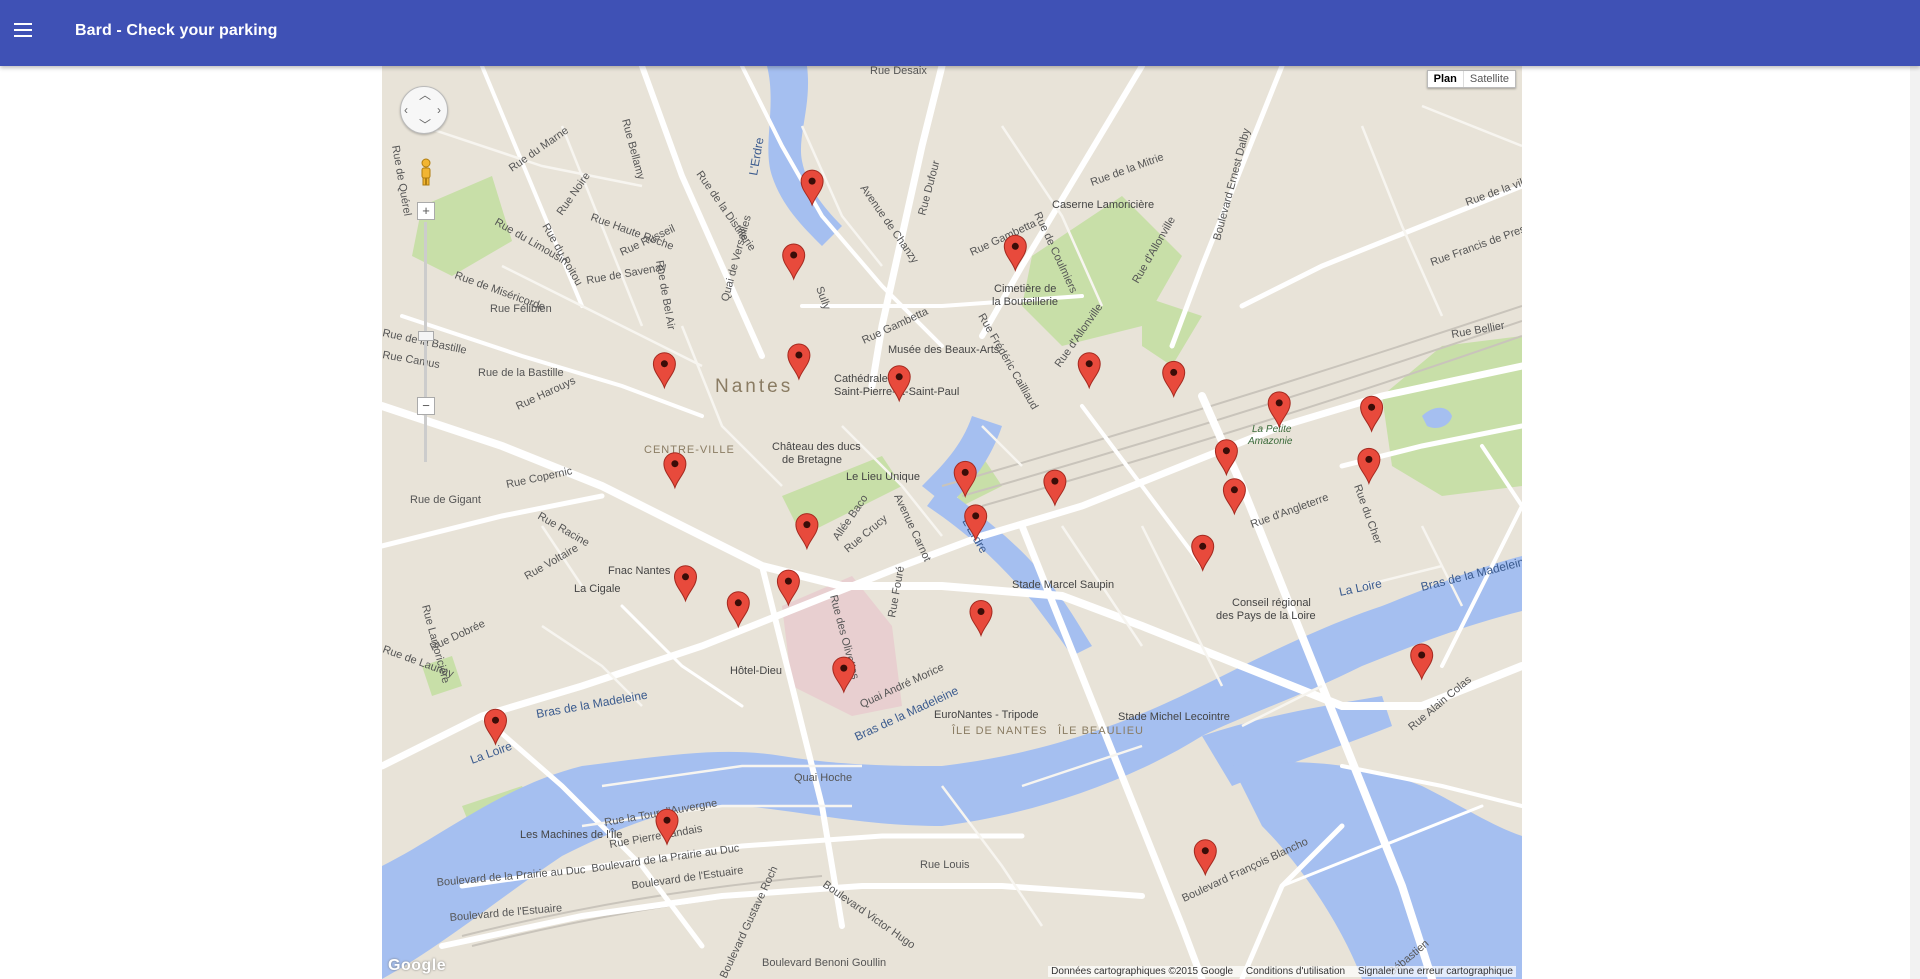 The height and width of the screenshot is (979, 1920). I want to click on svg-text: Rue de Gigant, so click(445, 500).